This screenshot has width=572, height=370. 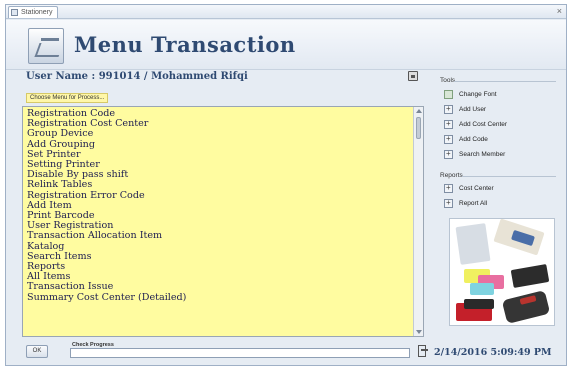 I want to click on tools-divider, so click(x=505, y=81).